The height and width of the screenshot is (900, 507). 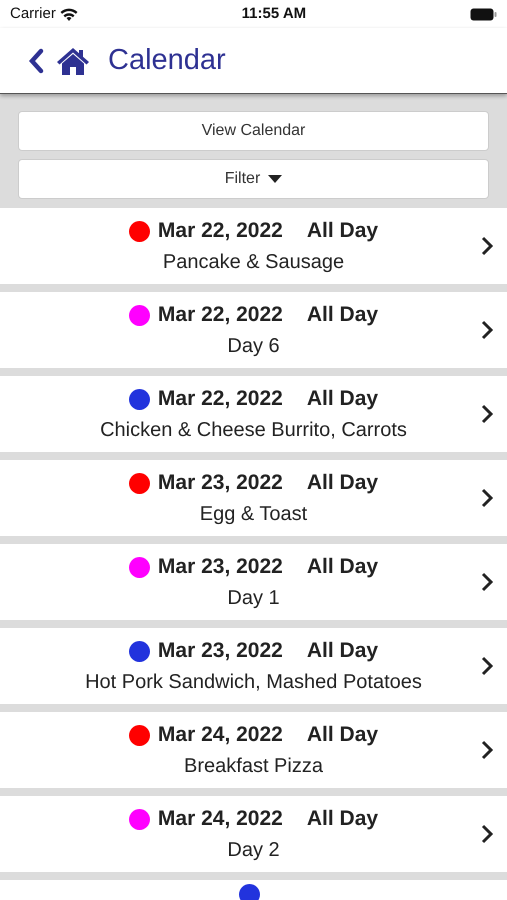 I want to click on view-calendar-button: View Calendar, so click(x=253, y=131).